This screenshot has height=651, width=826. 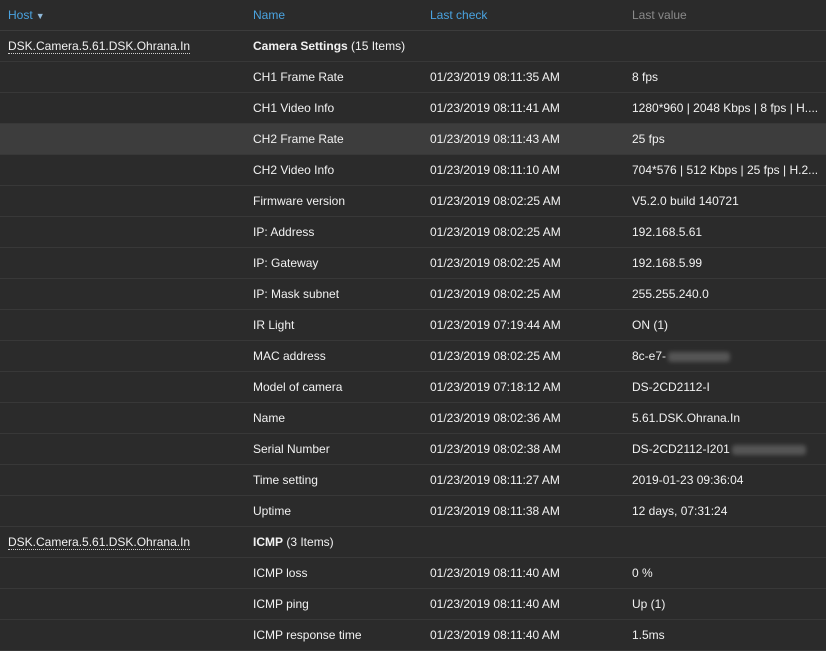 What do you see at coordinates (727, 356) in the screenshot?
I see `item-last-value: 8c-e7-` at bounding box center [727, 356].